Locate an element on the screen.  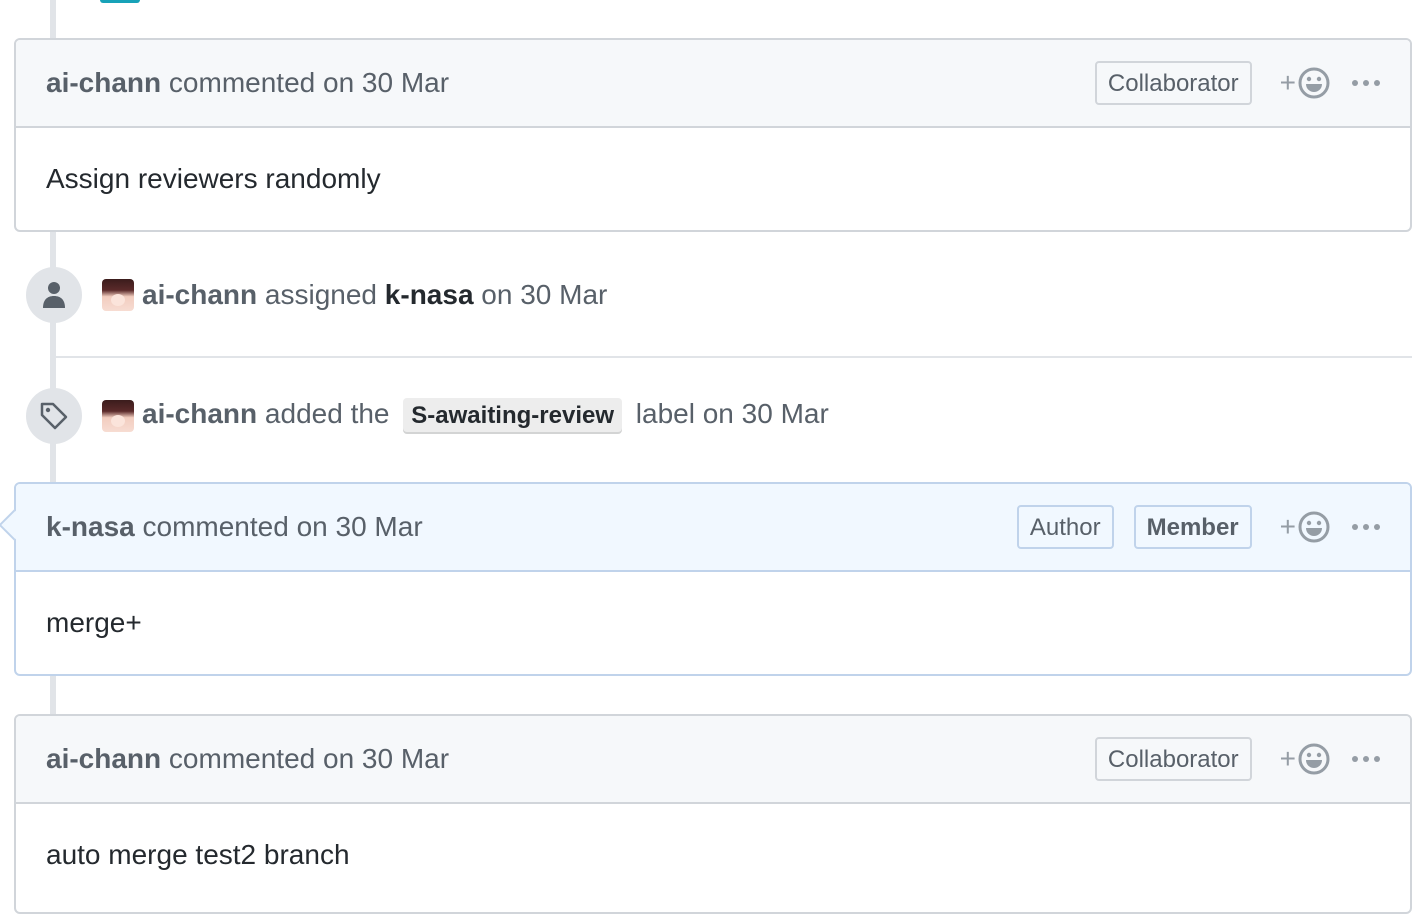
timeline-divider is located at coordinates (734, 357).